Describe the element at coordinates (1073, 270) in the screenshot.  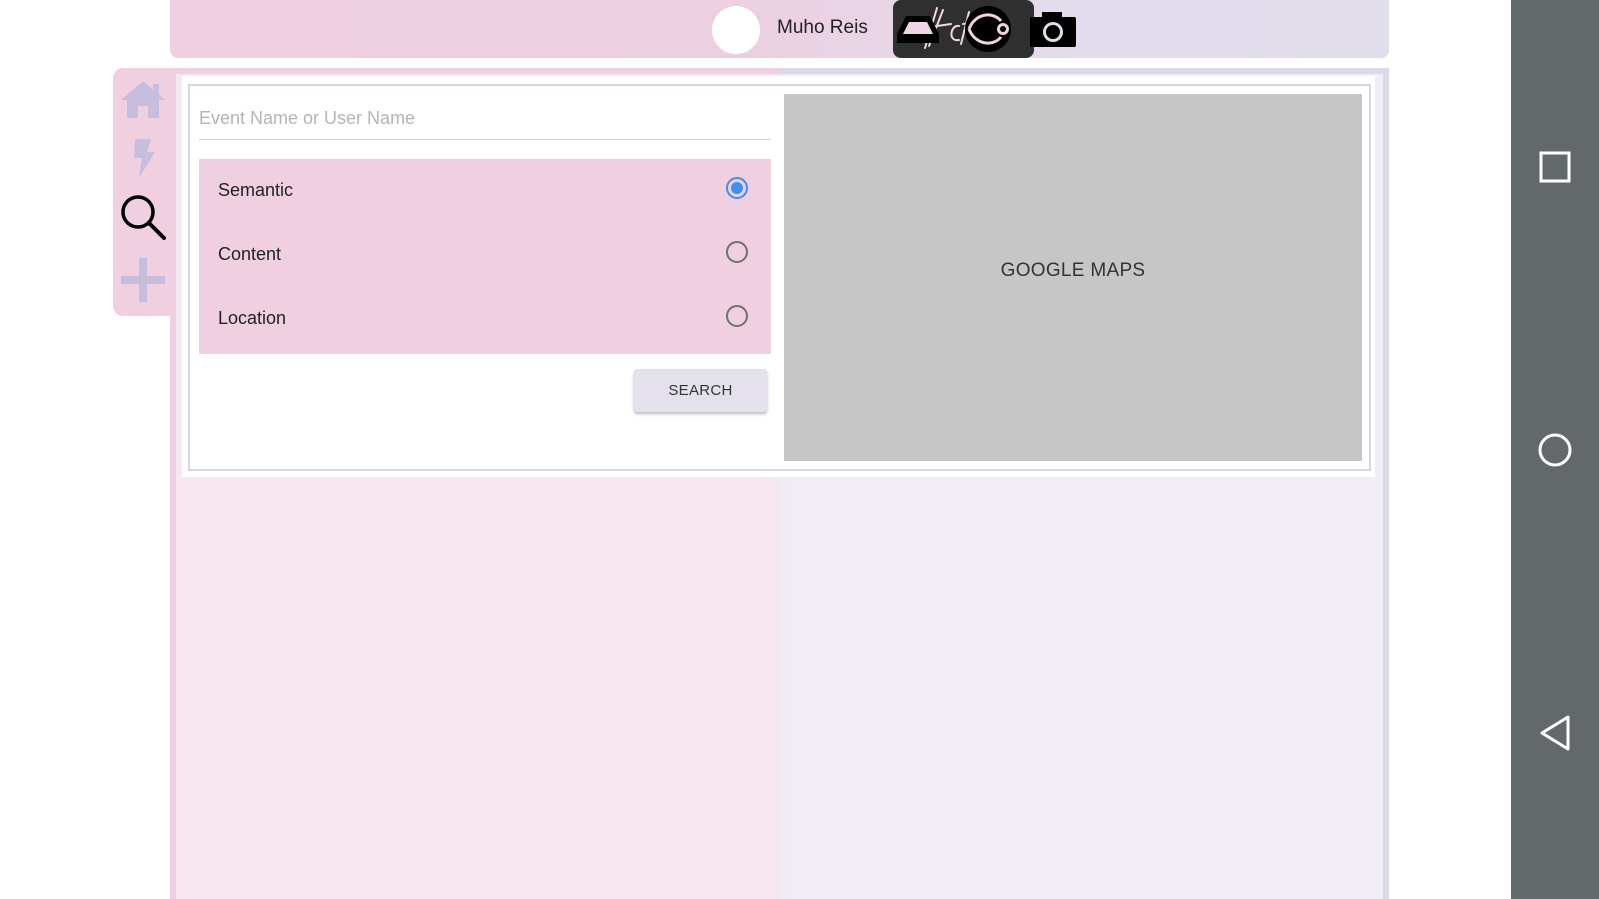
I see `map-label: GOOGLE MAPS` at that location.